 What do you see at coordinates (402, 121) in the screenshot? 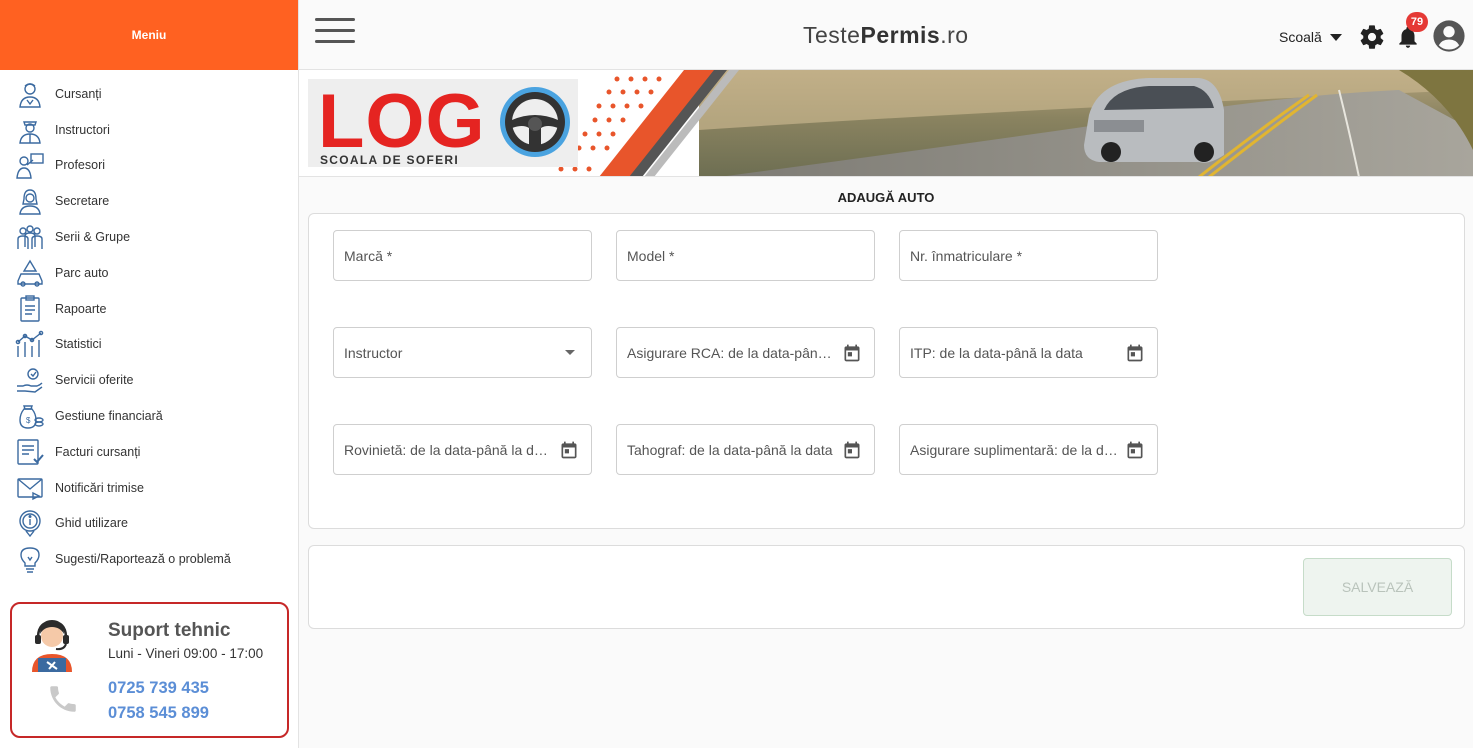
I see `logo-text: LOG` at bounding box center [402, 121].